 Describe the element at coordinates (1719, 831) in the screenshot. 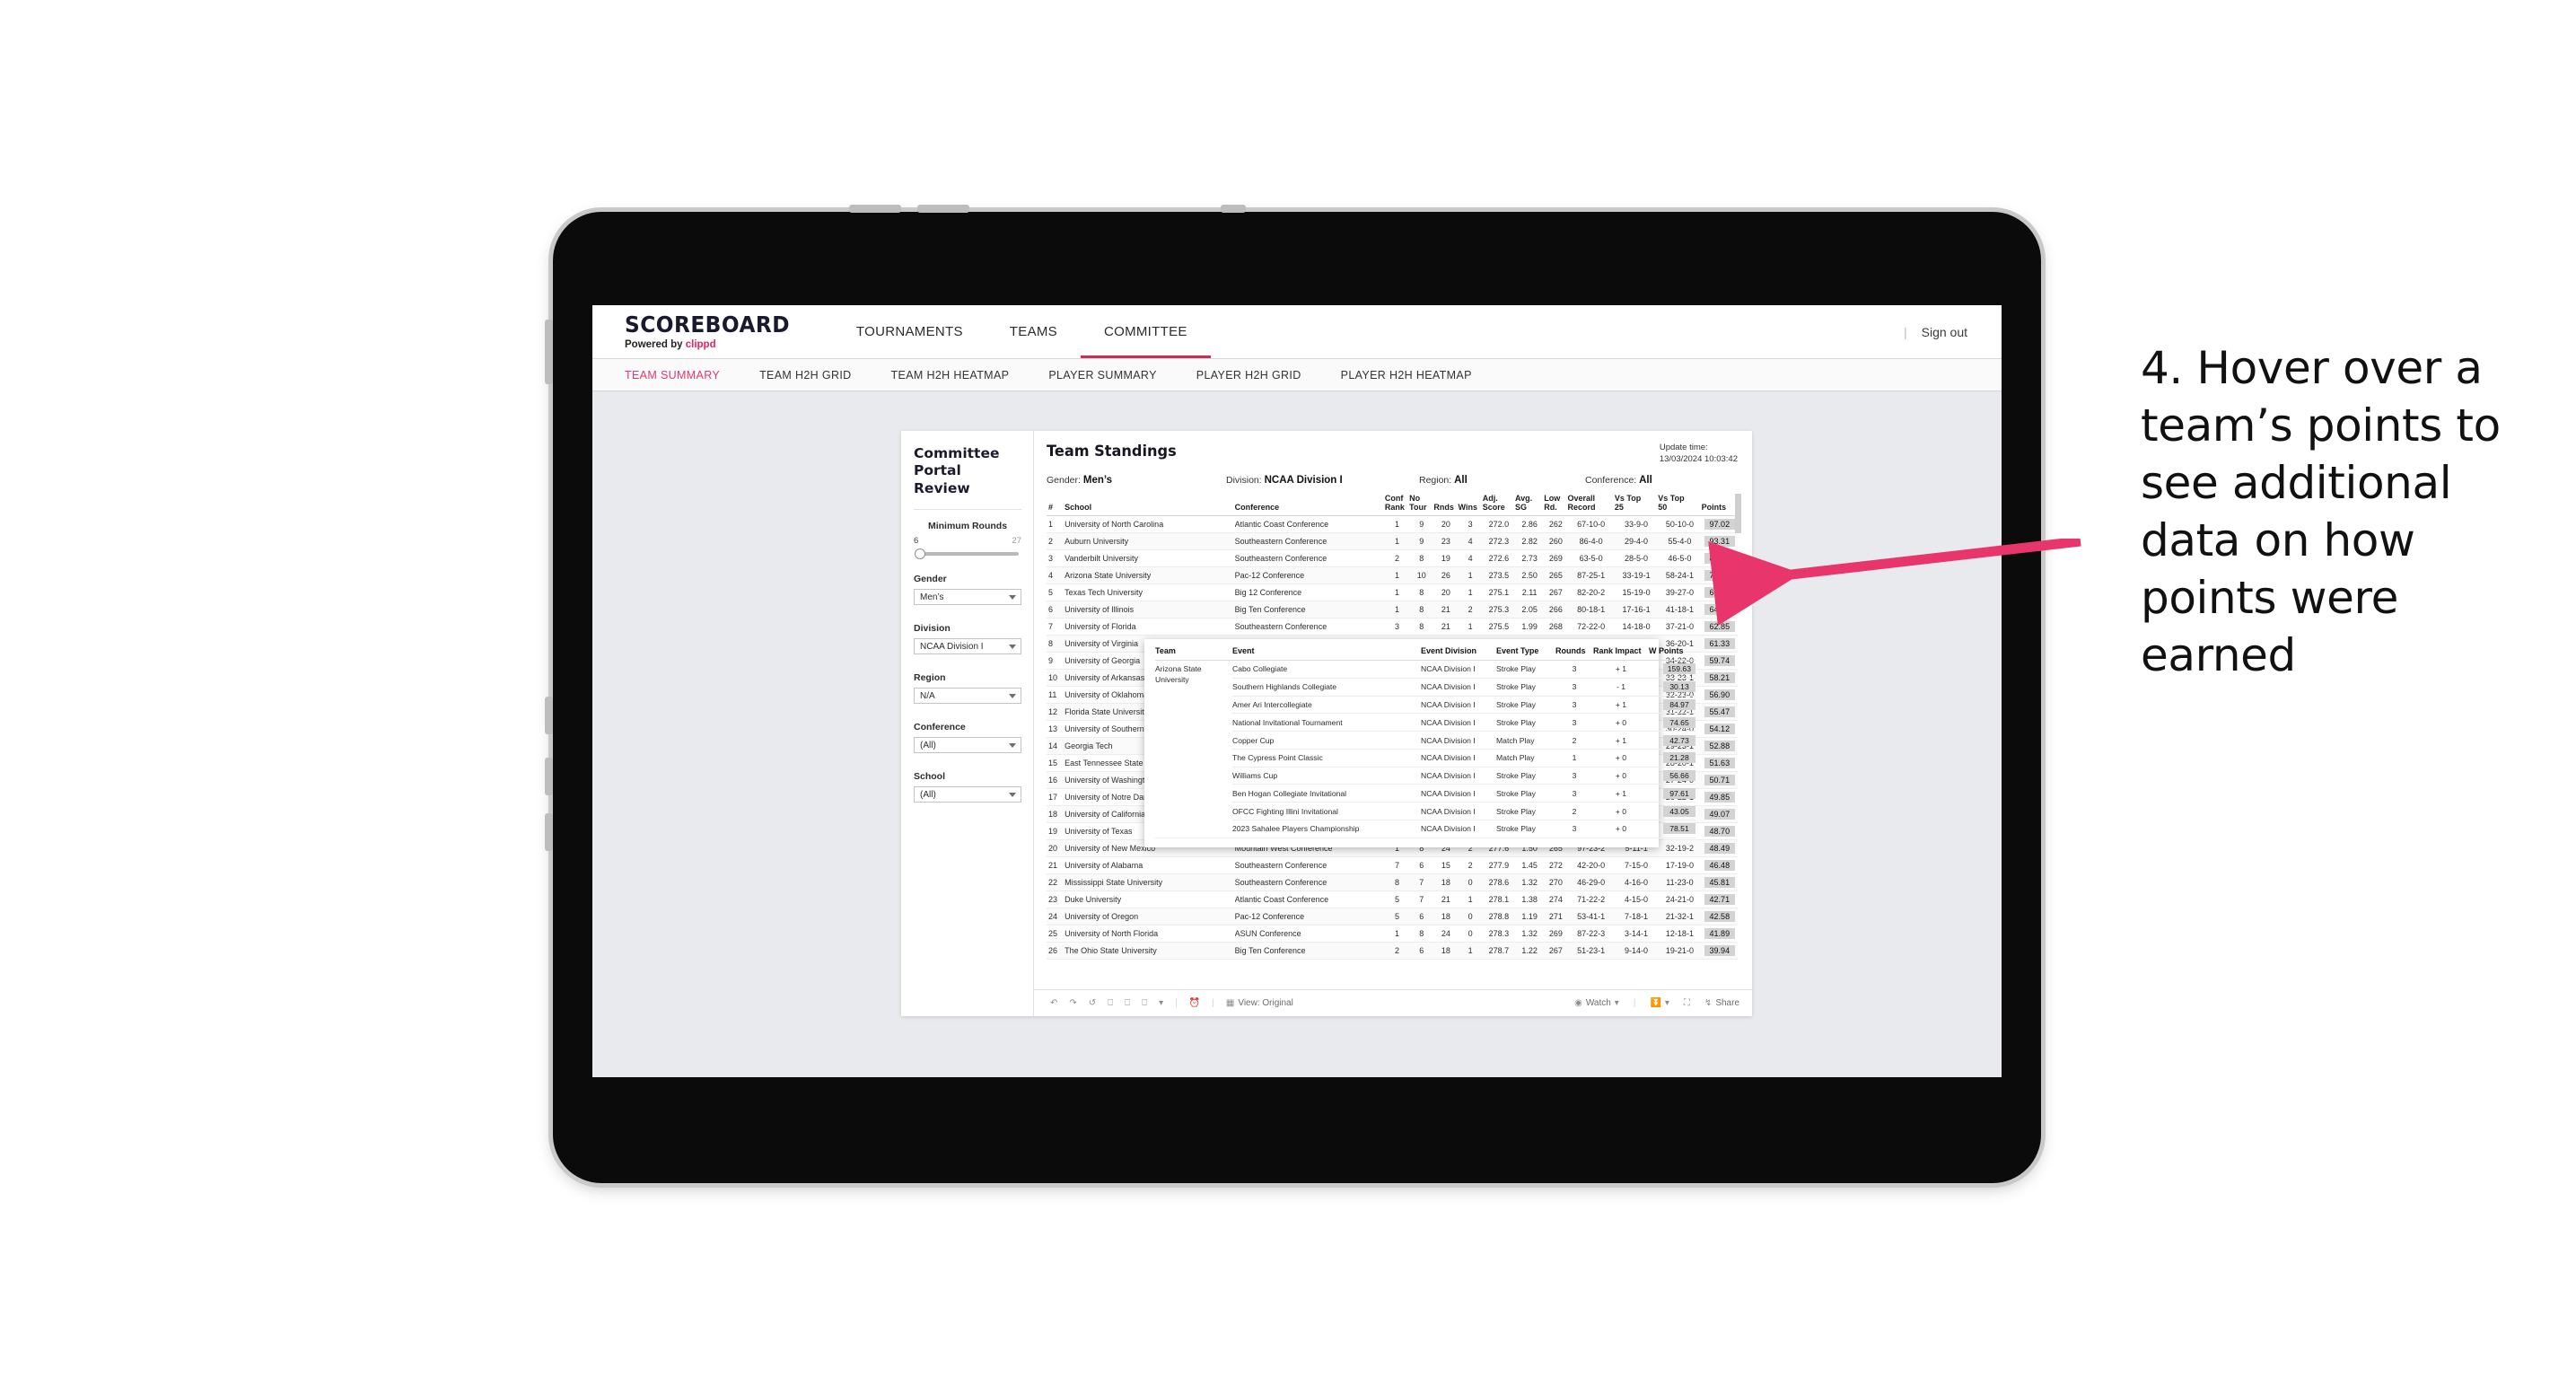

I see `cell-points: 48.70` at that location.